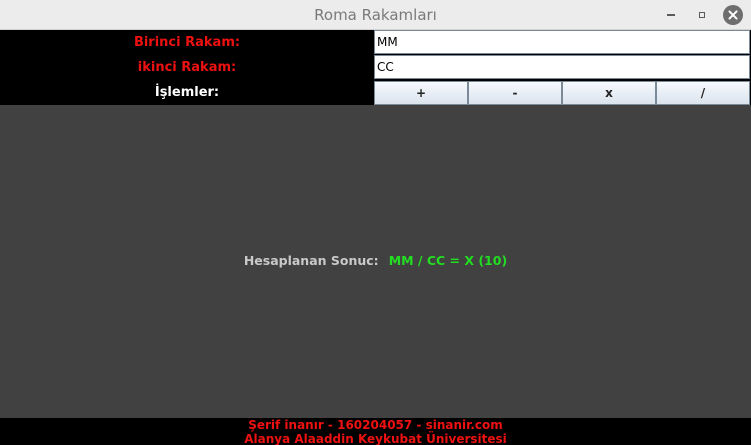 This screenshot has height=445, width=751. I want to click on operations-label: İşlemler:, so click(187, 92).